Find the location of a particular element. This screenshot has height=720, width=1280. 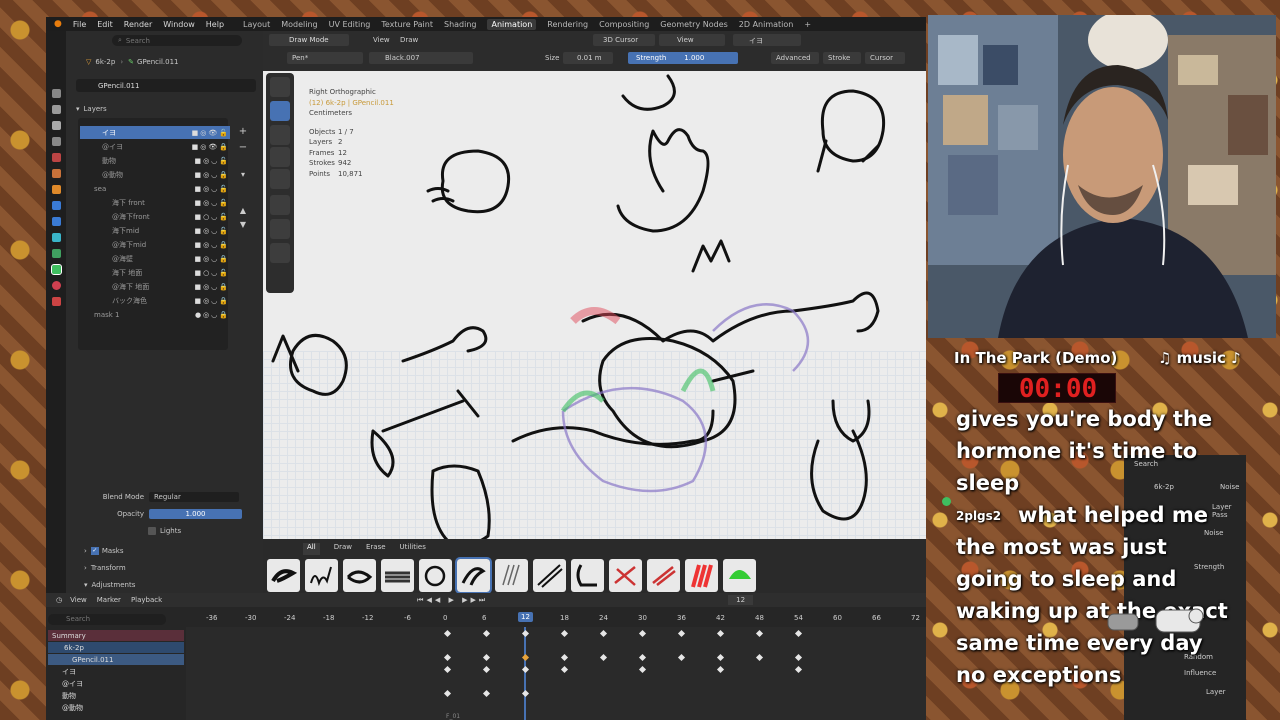

channel-layer: 動物 is located at coordinates (116, 695).